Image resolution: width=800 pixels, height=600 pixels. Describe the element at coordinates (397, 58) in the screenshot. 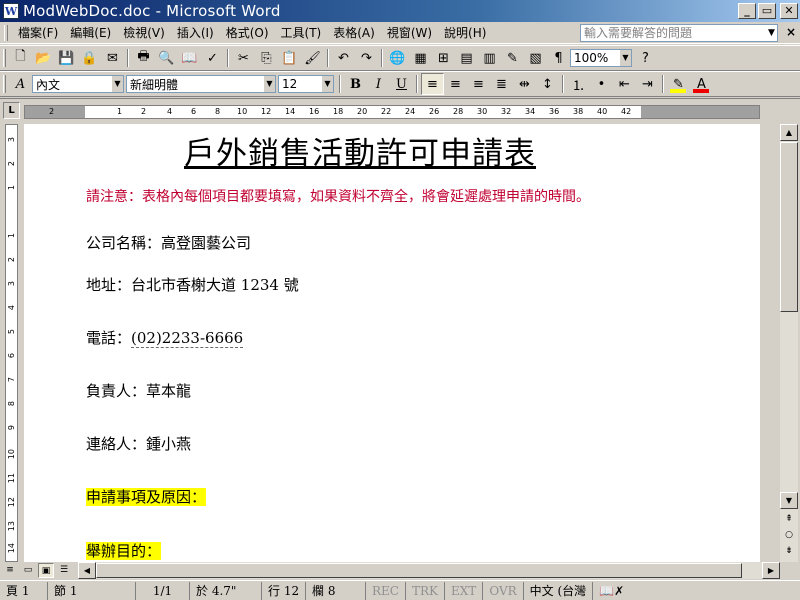

I see `hyperlink-icon: 🌐` at that location.